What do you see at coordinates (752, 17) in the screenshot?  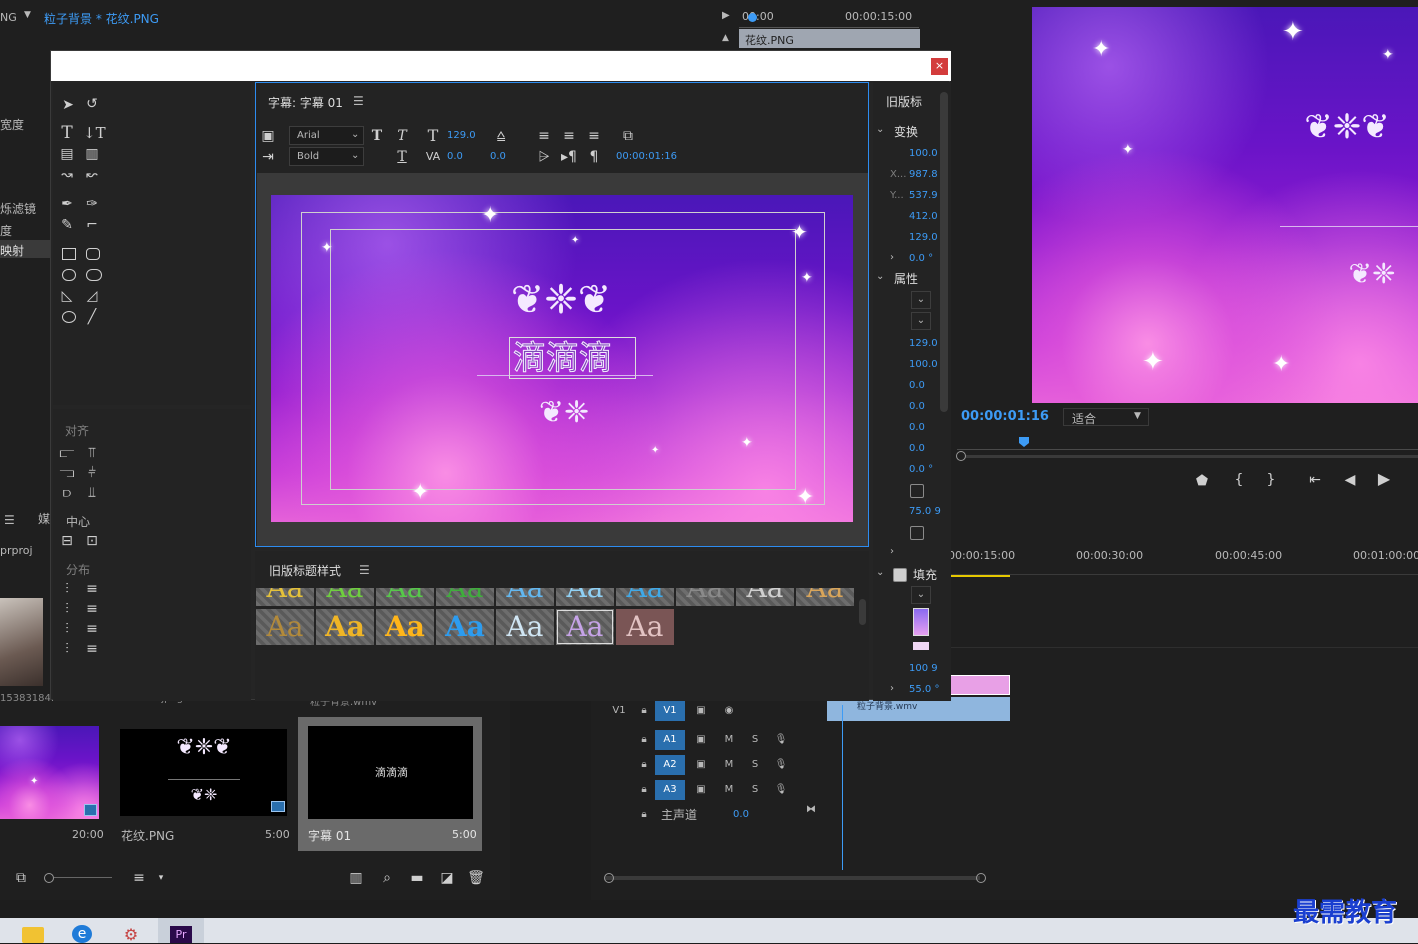 I see `source-playhead` at bounding box center [752, 17].